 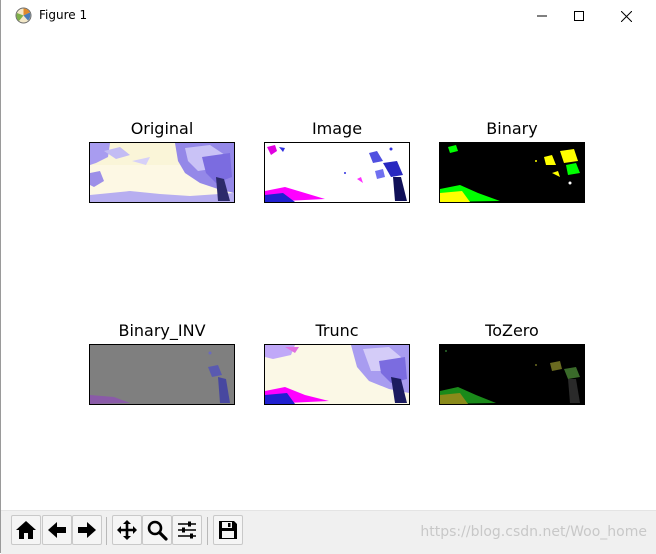 I want to click on pan-icon, so click(x=127, y=530).